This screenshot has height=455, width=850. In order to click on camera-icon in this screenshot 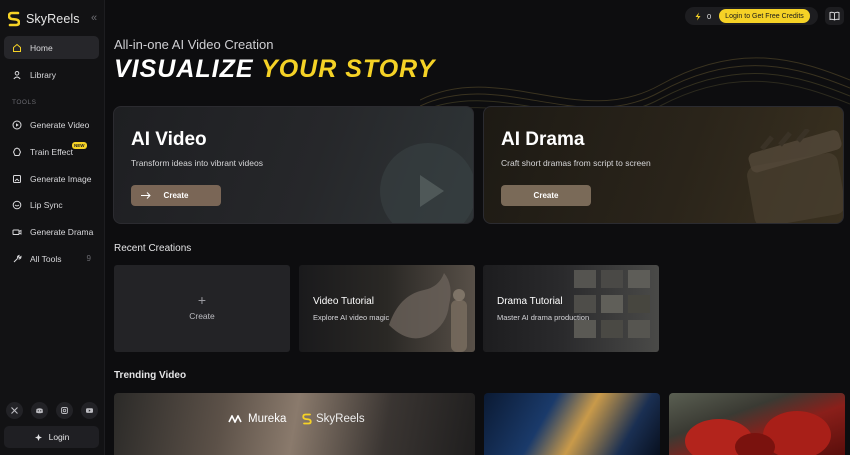, I will do `click(17, 232)`.